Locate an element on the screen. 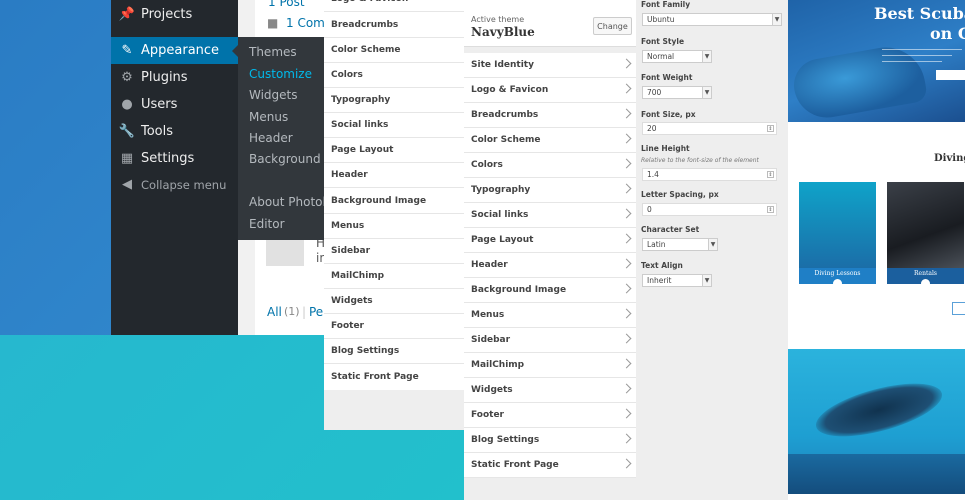 The image size is (965, 500). hero-banner: Best Scuba on C is located at coordinates (876, 61).